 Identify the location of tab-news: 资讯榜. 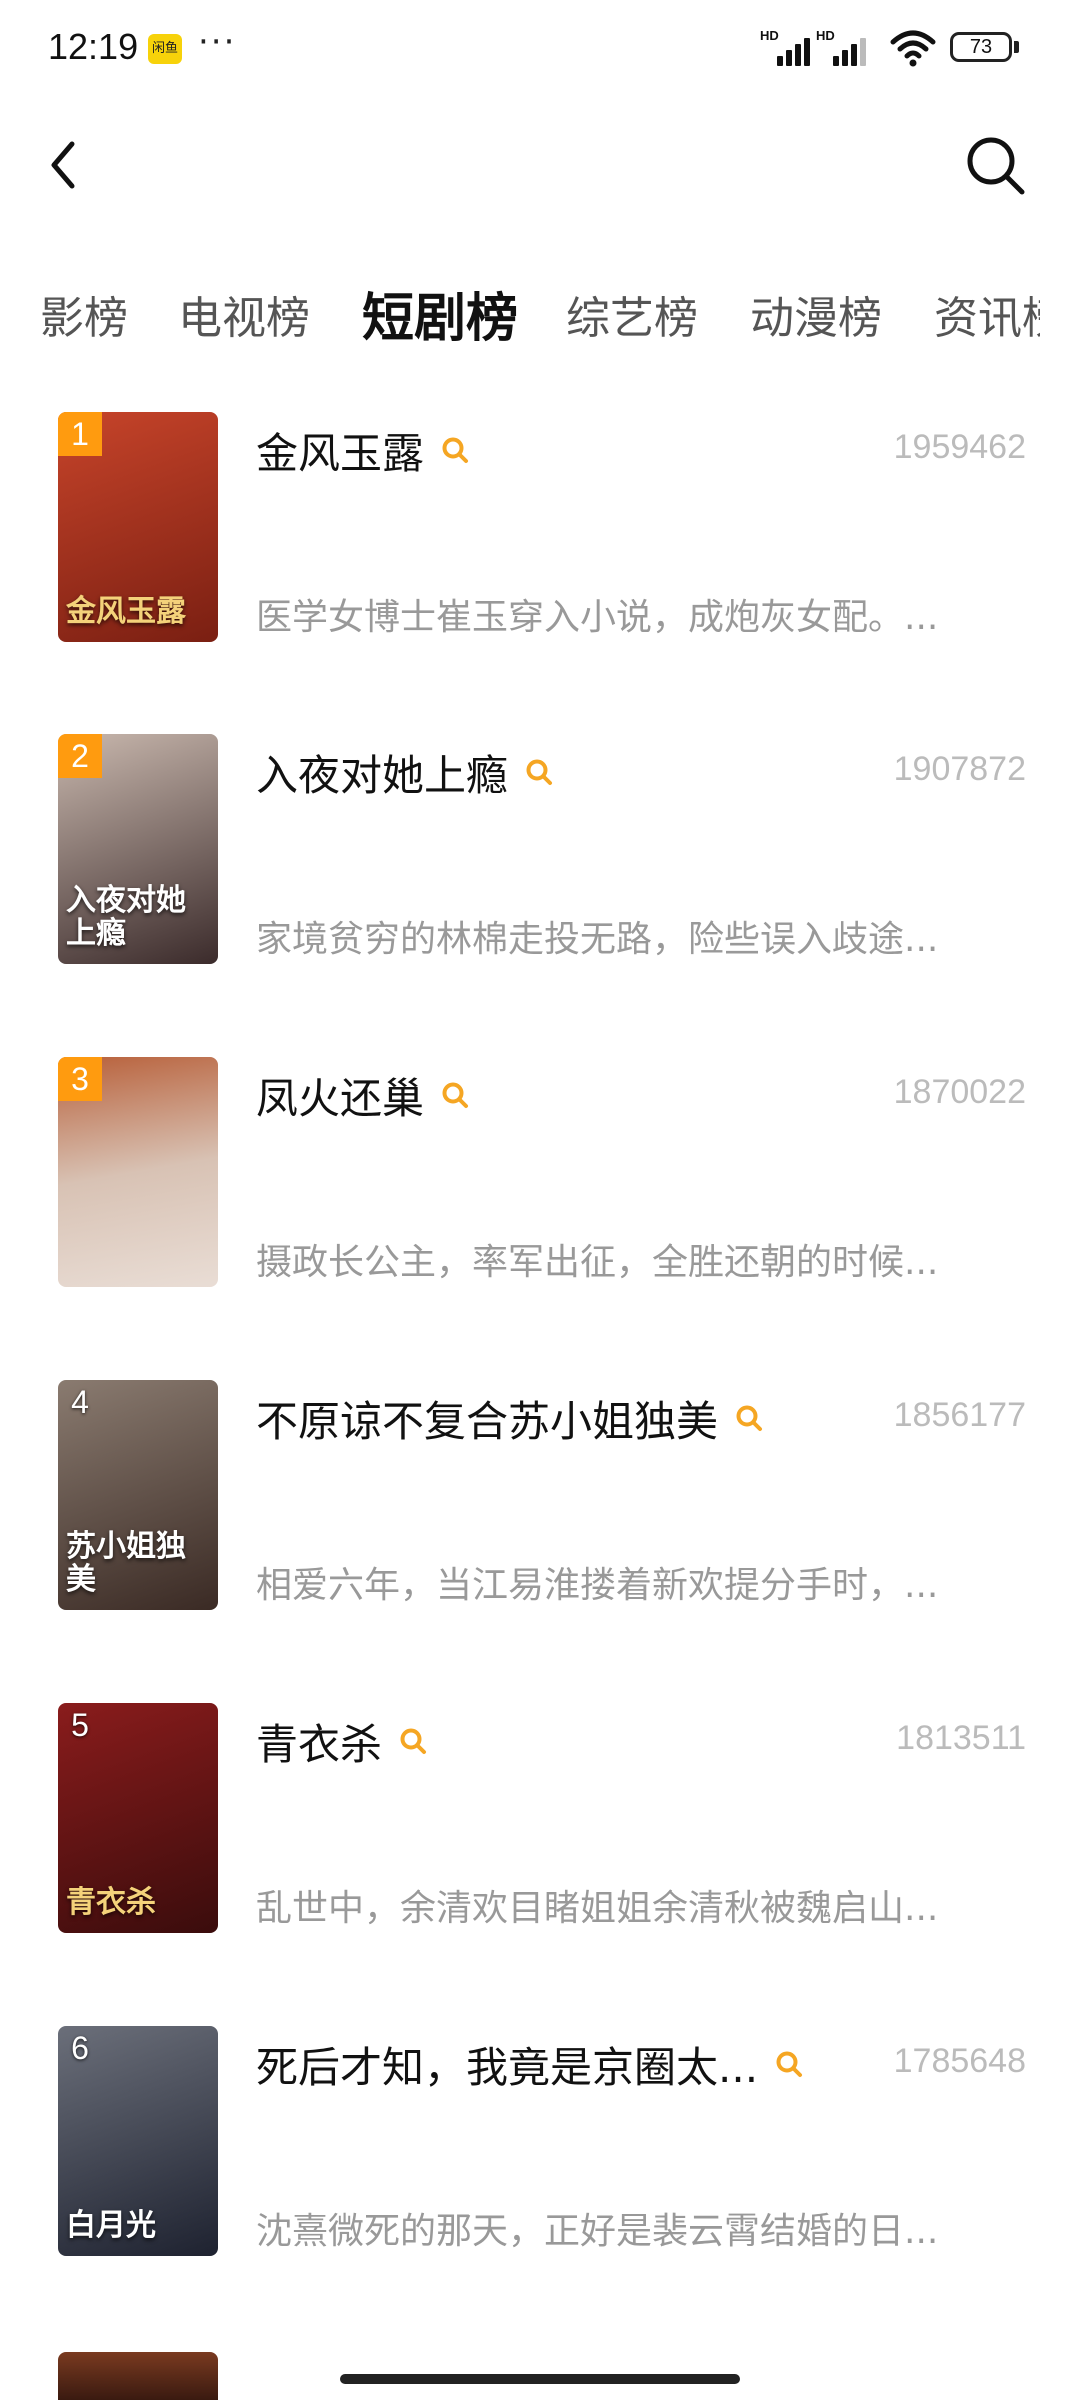
(987, 314).